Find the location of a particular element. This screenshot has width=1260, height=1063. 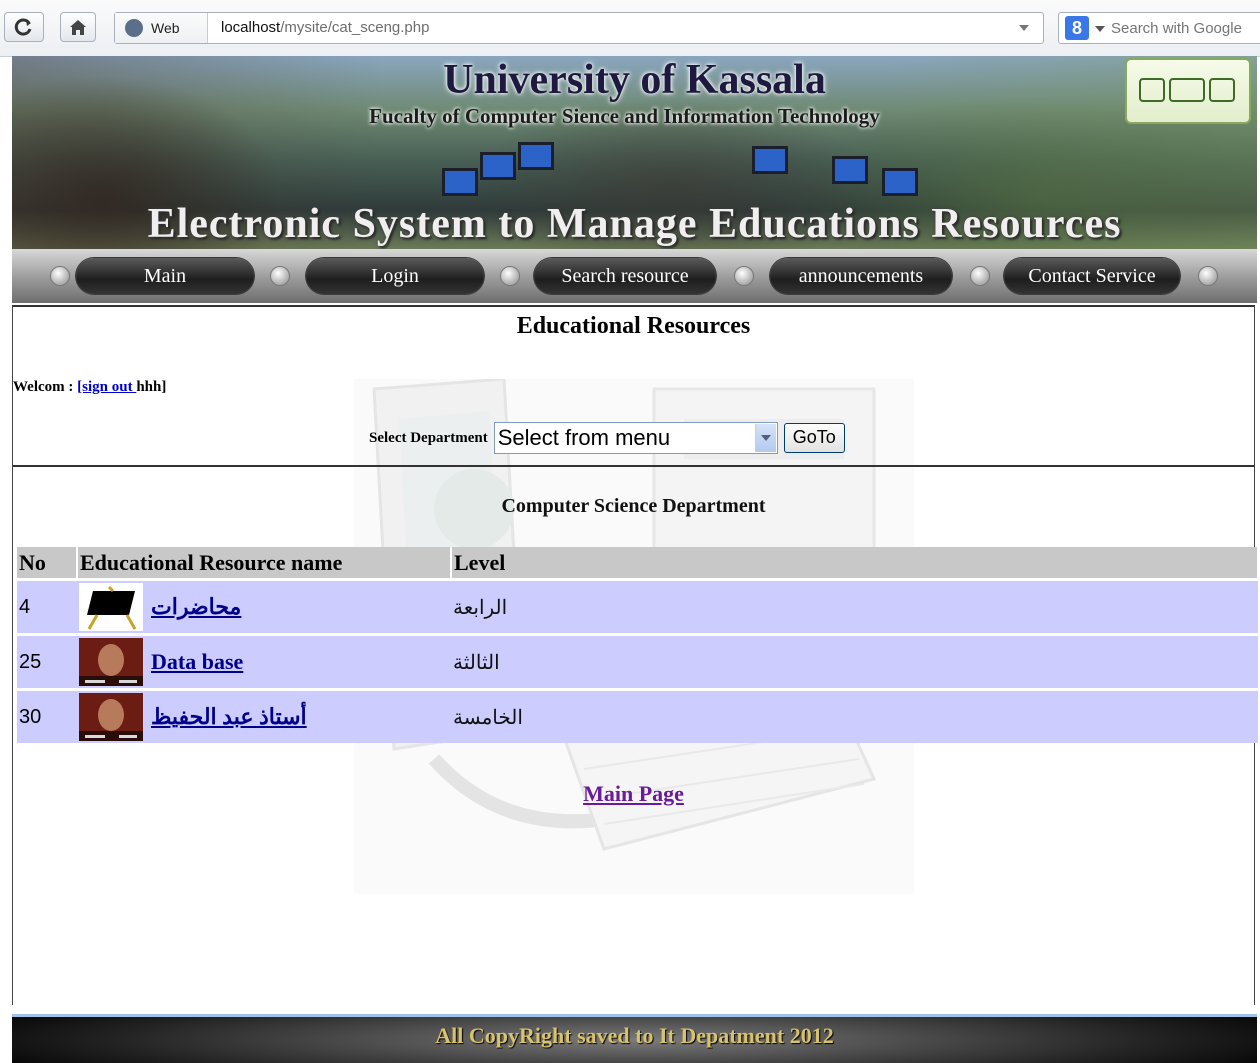

nav-announcements: announcements is located at coordinates (861, 276).